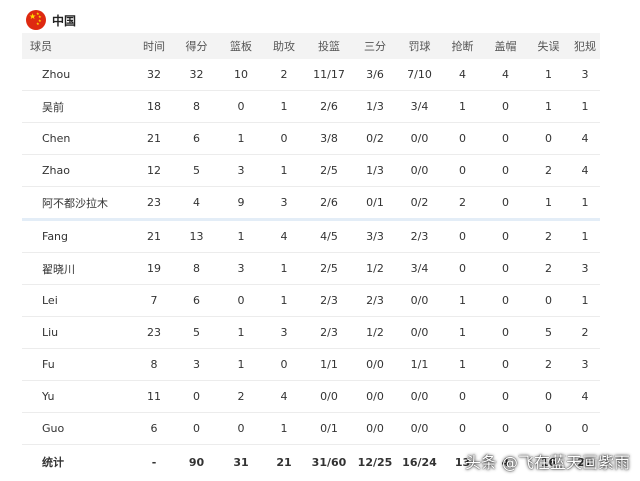 The width and height of the screenshot is (640, 481). I want to click on stat-cell: 3/4, so click(419, 268).